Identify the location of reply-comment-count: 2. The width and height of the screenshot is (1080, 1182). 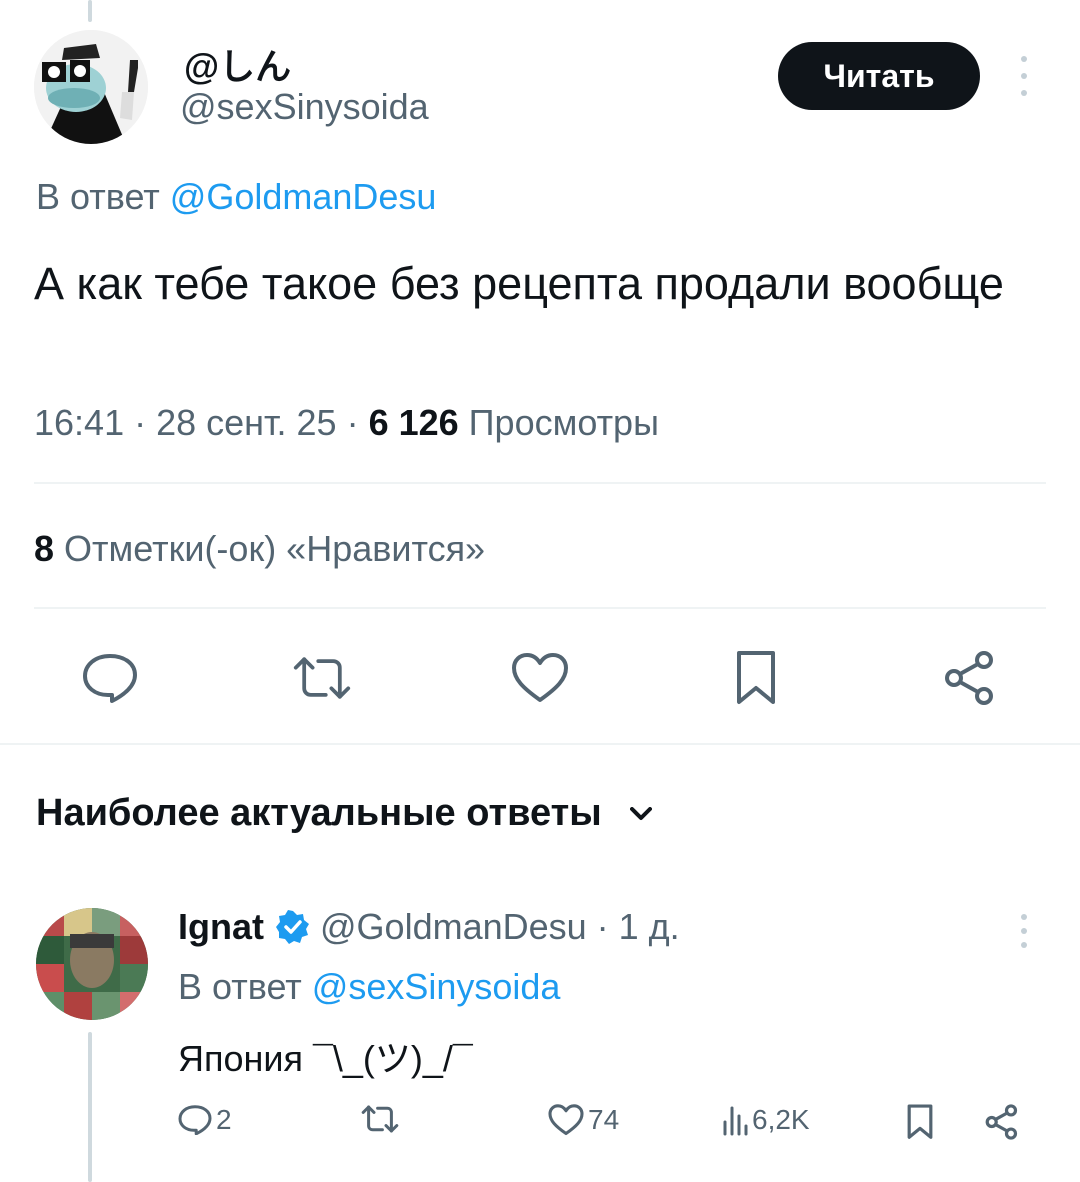
(224, 1119).